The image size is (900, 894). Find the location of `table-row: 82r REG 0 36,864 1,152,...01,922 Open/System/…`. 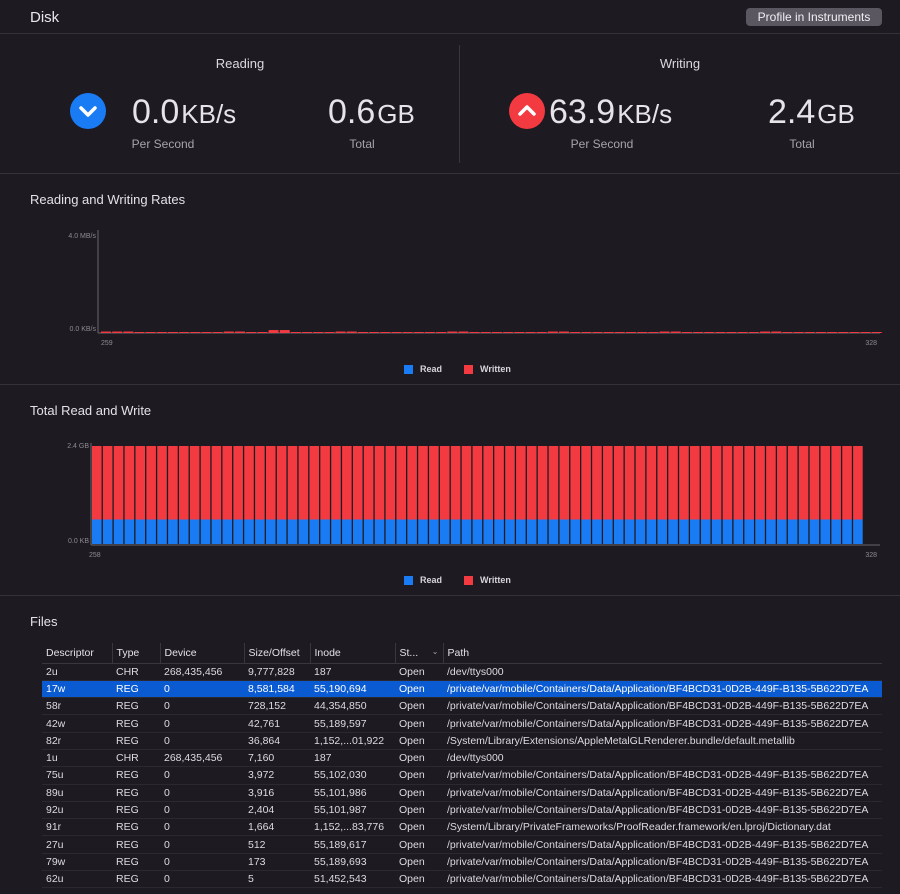

table-row: 82r REG 0 36,864 1,152,...01,922 Open/System/… is located at coordinates (462, 741).